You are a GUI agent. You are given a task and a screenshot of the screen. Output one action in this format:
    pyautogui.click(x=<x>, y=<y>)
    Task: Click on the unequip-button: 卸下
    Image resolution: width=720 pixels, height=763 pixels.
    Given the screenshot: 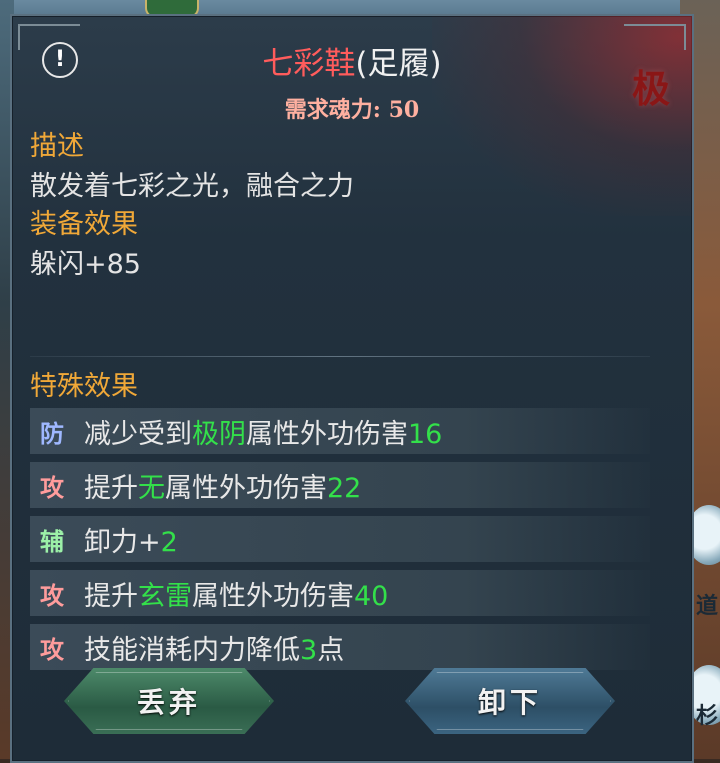 What is the action you would take?
    pyautogui.click(x=510, y=701)
    